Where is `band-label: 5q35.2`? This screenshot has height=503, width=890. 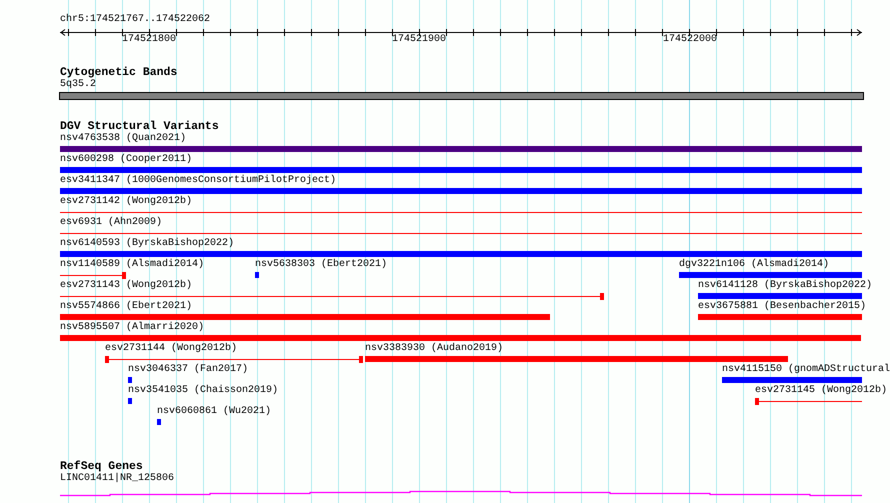 band-label: 5q35.2 is located at coordinates (78, 85).